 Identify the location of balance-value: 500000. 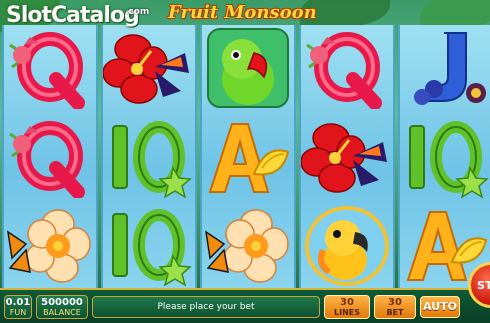
(62, 302).